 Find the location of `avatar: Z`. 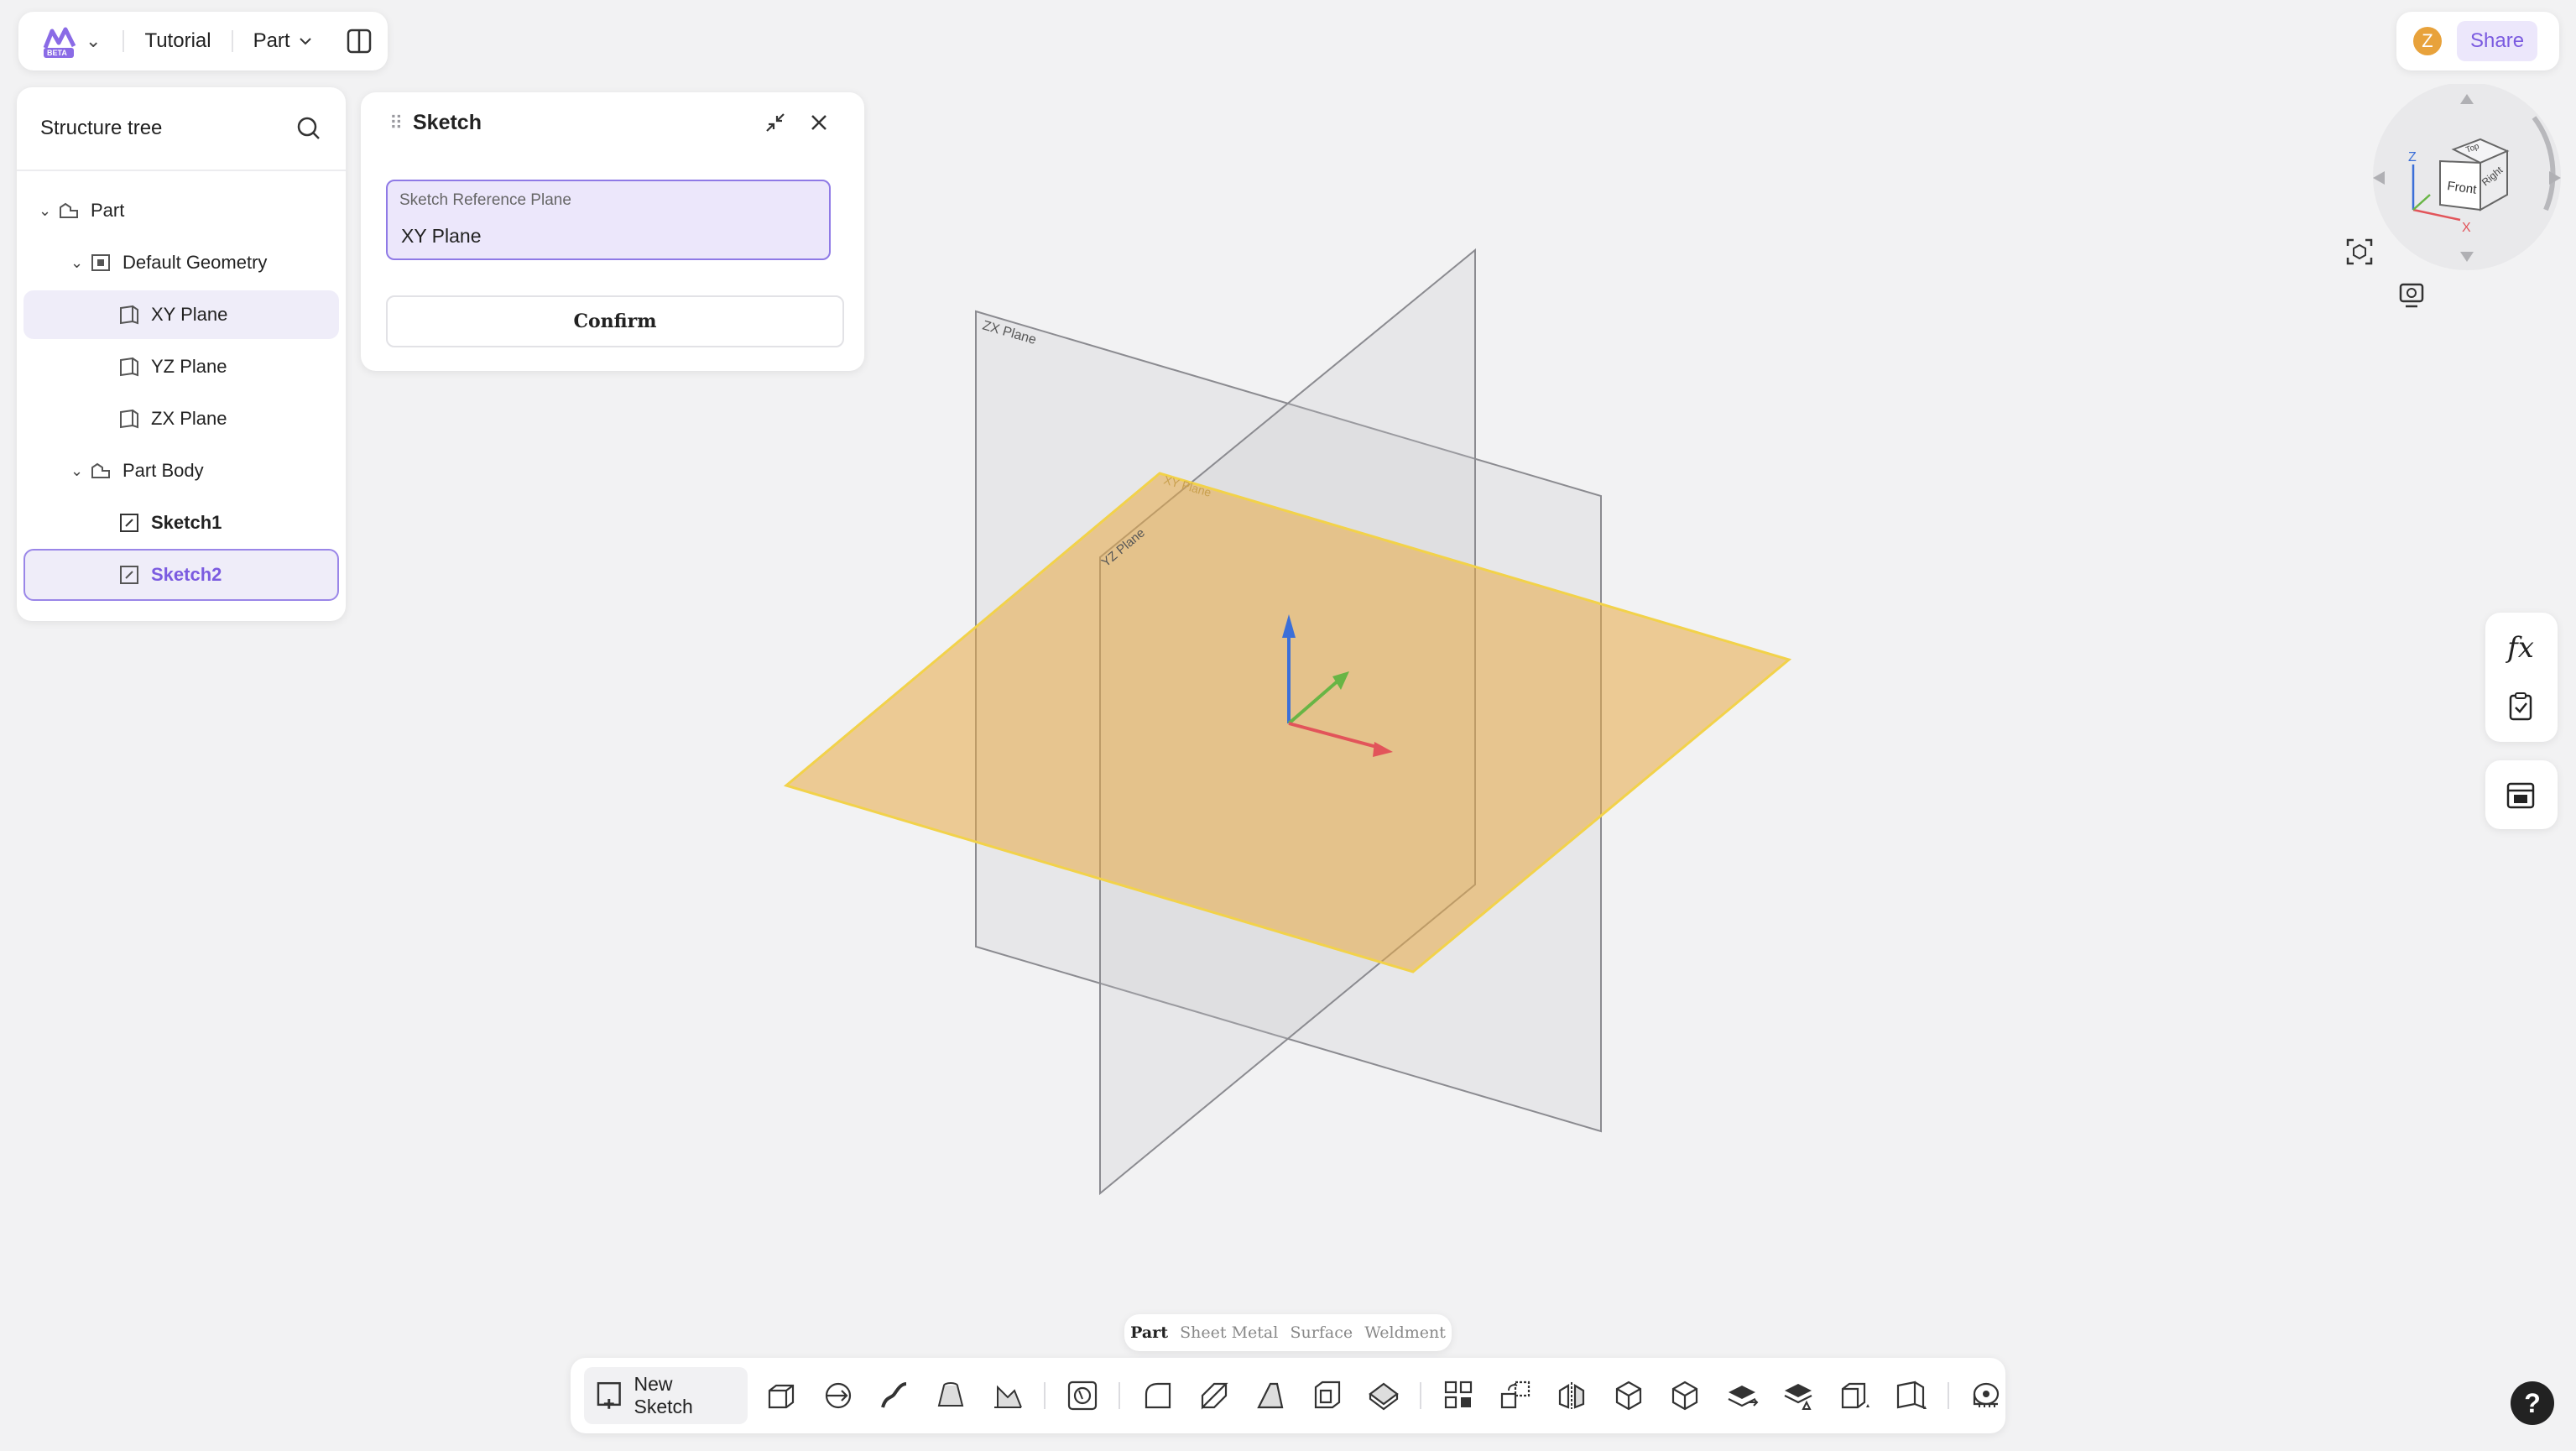

avatar: Z is located at coordinates (2427, 41).